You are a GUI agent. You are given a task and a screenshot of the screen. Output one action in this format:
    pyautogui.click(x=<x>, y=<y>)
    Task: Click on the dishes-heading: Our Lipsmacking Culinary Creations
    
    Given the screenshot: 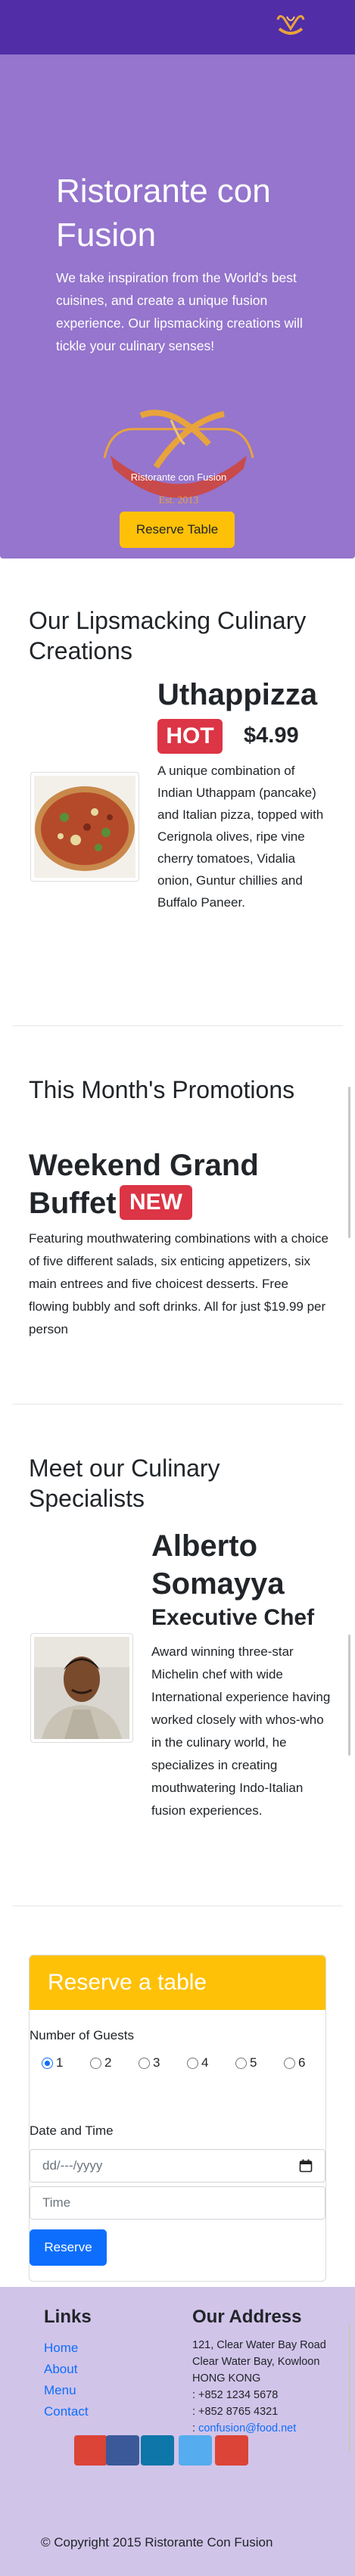 What is the action you would take?
    pyautogui.click(x=168, y=635)
    